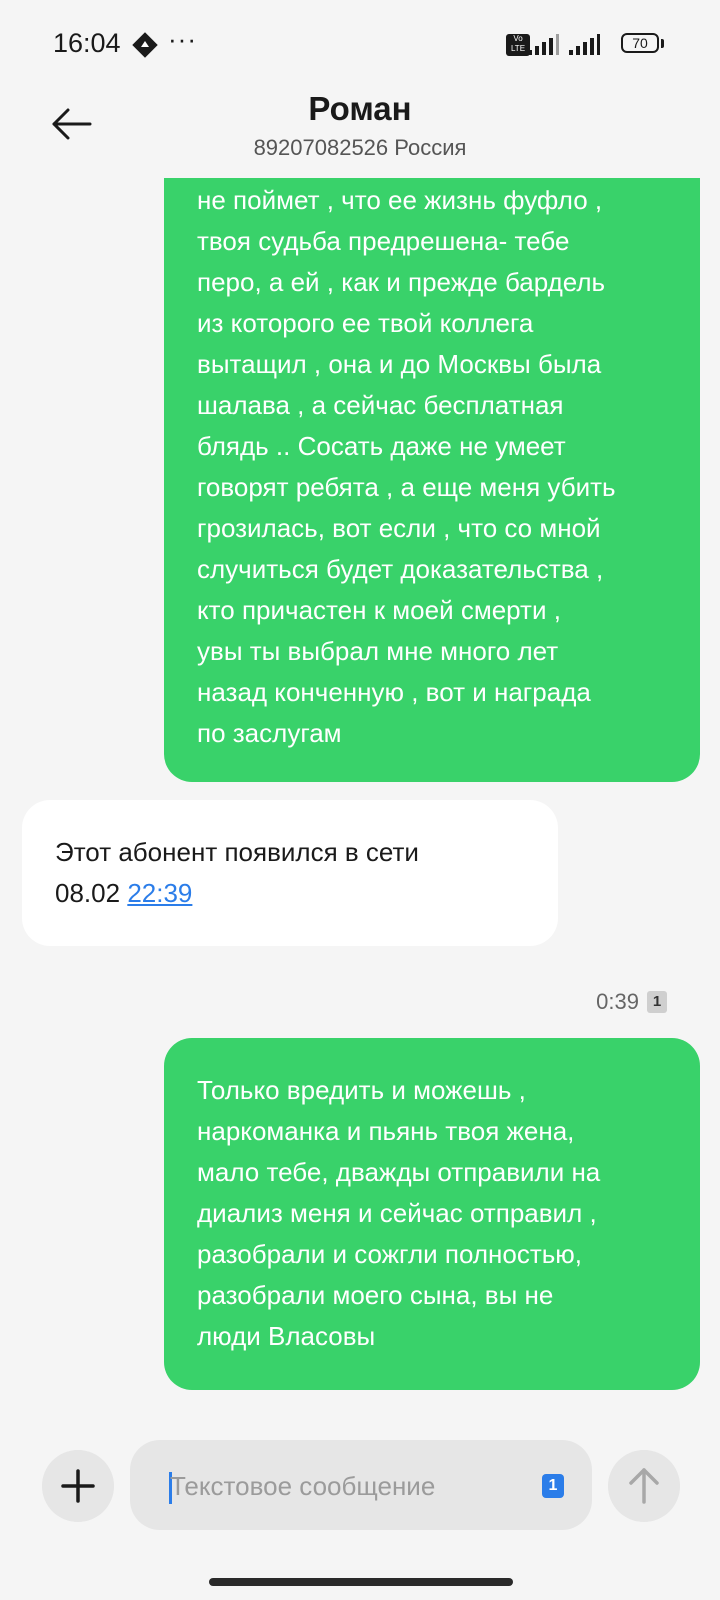 Image resolution: width=720 pixels, height=1600 pixels. I want to click on message-line: Только вредить и можешь ,, so click(361, 1090).